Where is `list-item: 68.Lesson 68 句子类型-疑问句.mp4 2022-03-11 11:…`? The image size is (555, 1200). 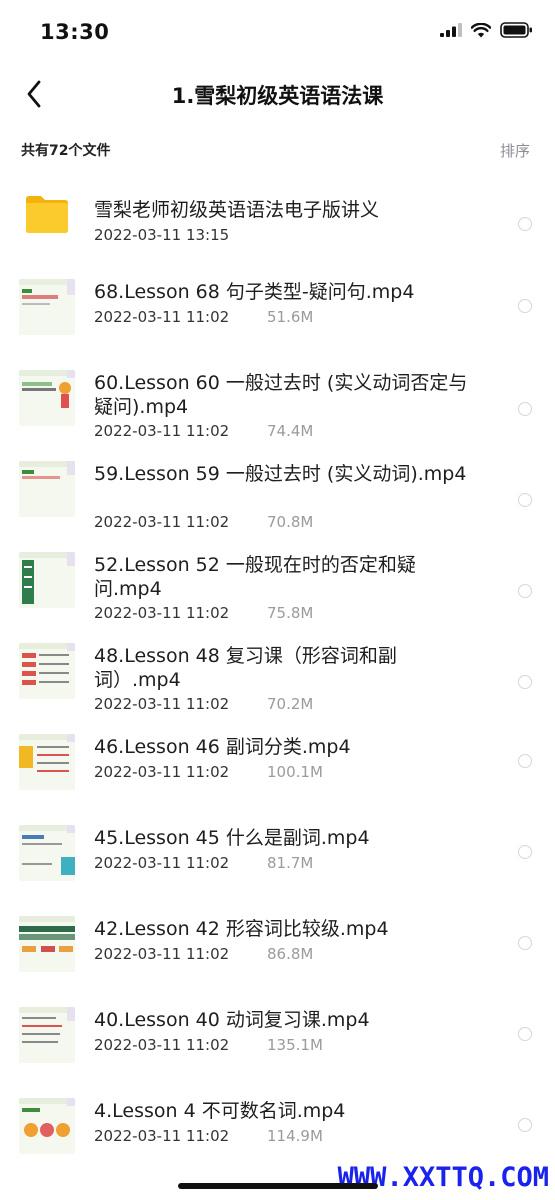
list-item: 68.Lesson 68 句子类型-疑问句.mp4 2022-03-11 11:… is located at coordinates (277, 307).